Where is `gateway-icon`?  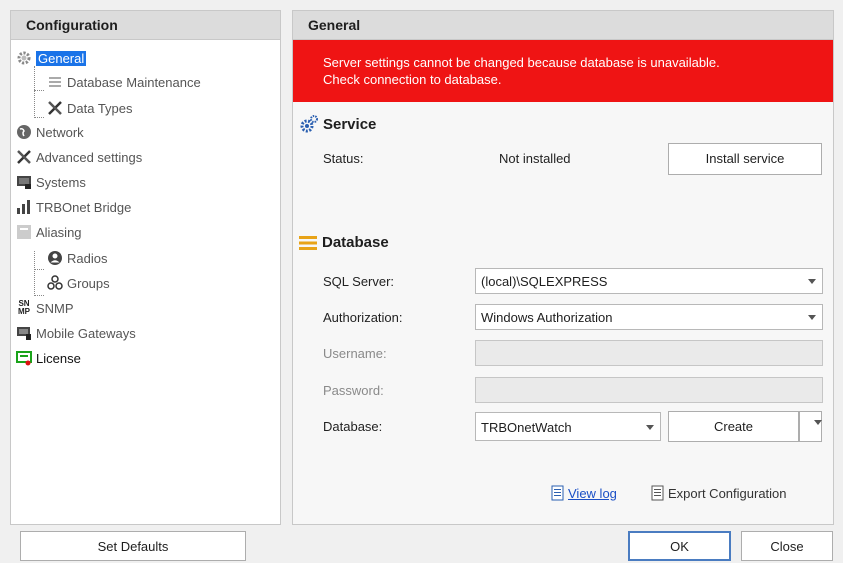 gateway-icon is located at coordinates (24, 333).